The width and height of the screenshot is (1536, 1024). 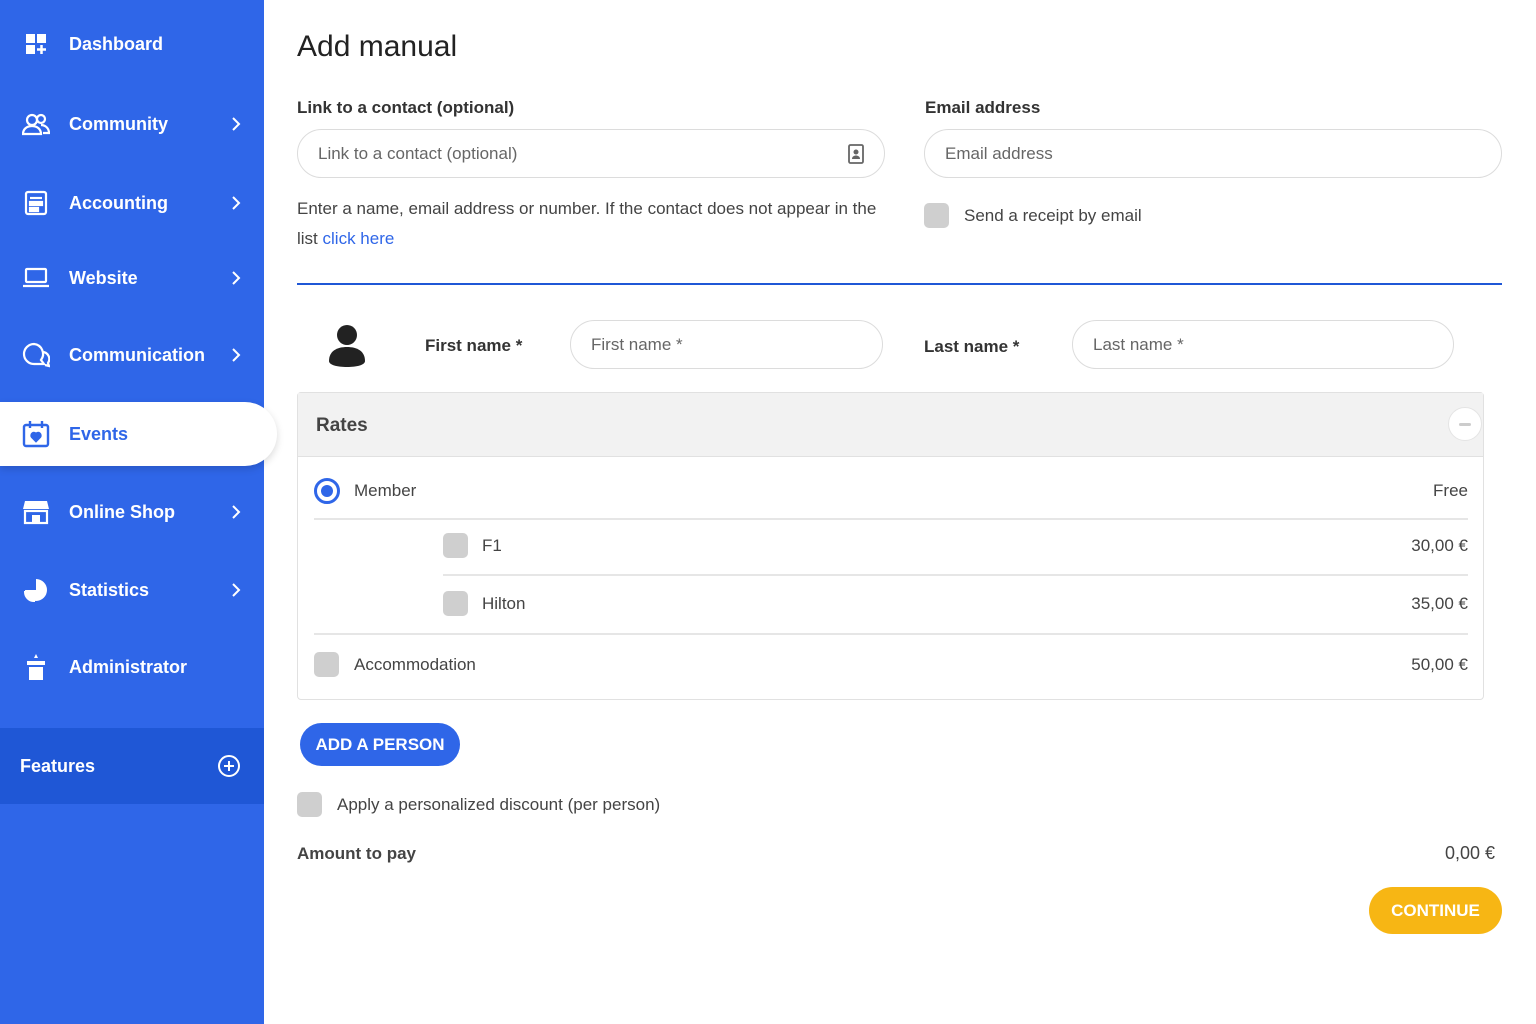 I want to click on hilton-checkbox, so click(x=455, y=603).